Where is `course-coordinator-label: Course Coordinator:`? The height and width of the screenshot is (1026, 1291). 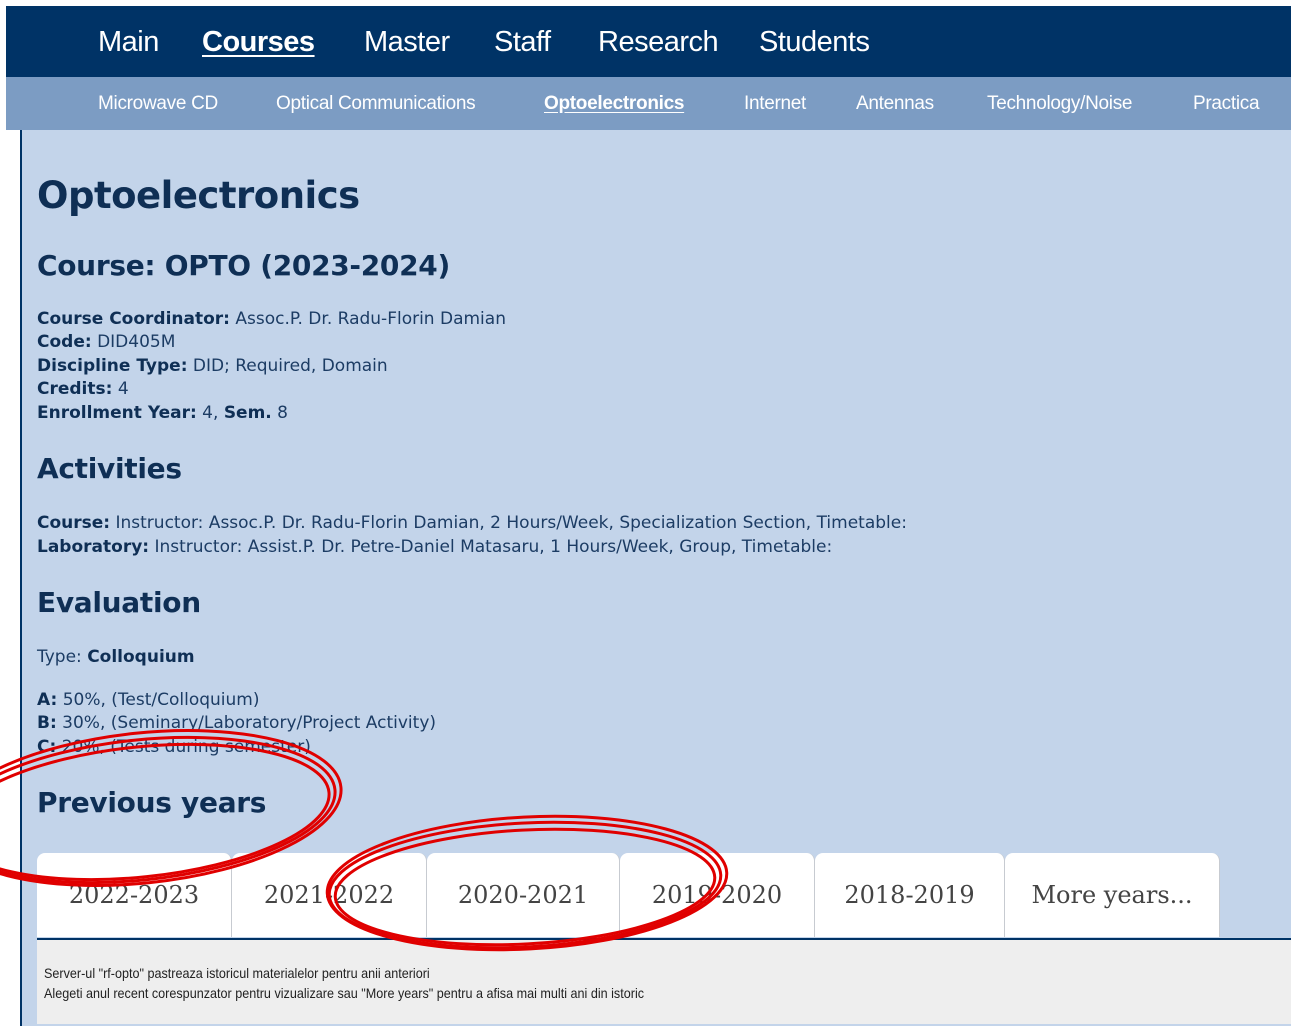
course-coordinator-label: Course Coordinator: is located at coordinates (133, 319).